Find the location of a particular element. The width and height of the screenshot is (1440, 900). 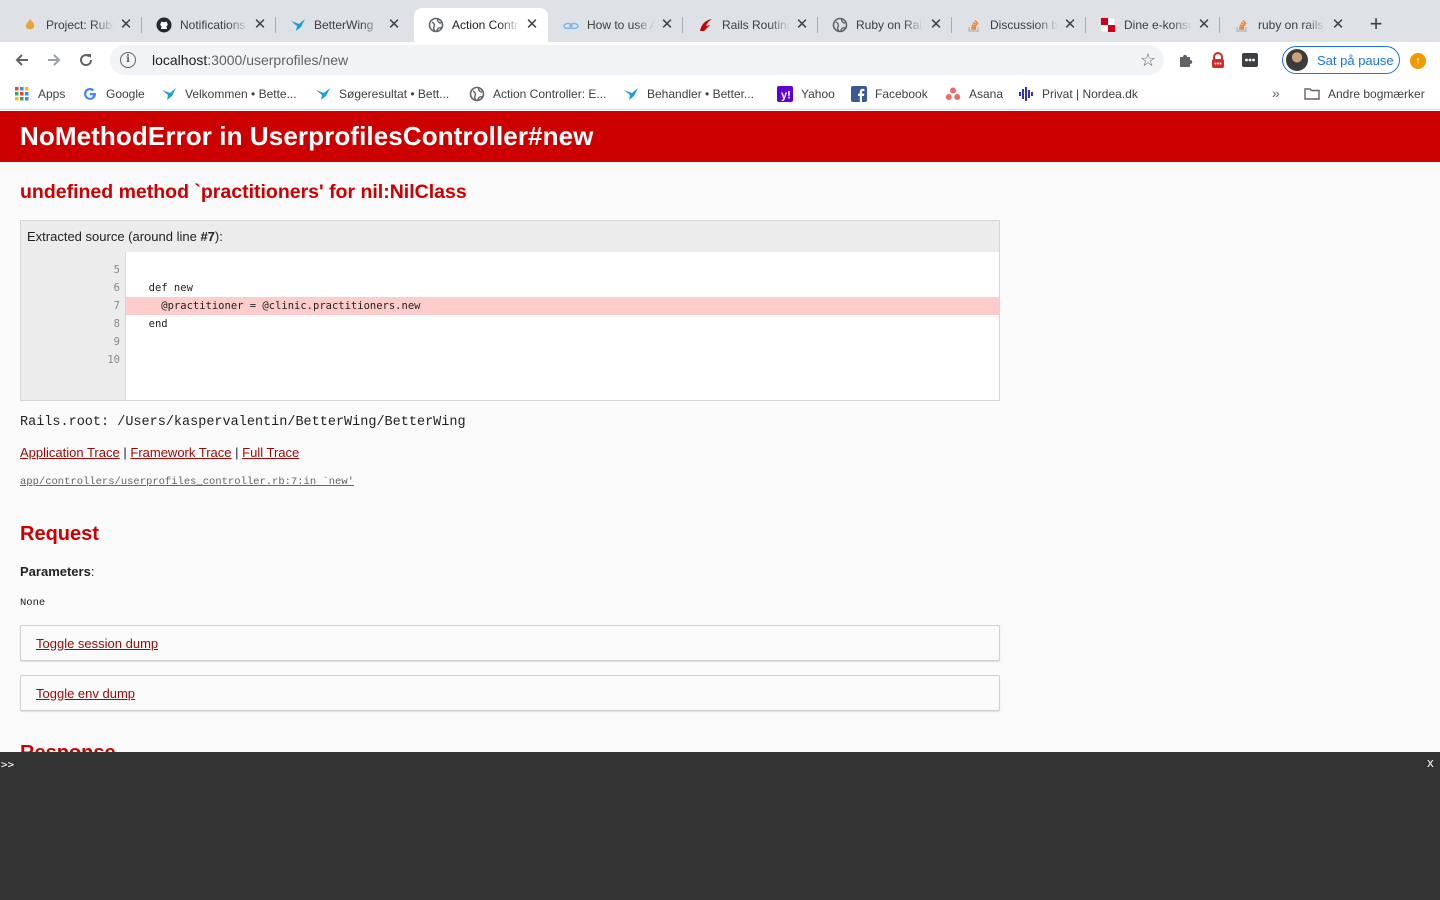

nordea-icon is located at coordinates (1026, 94).